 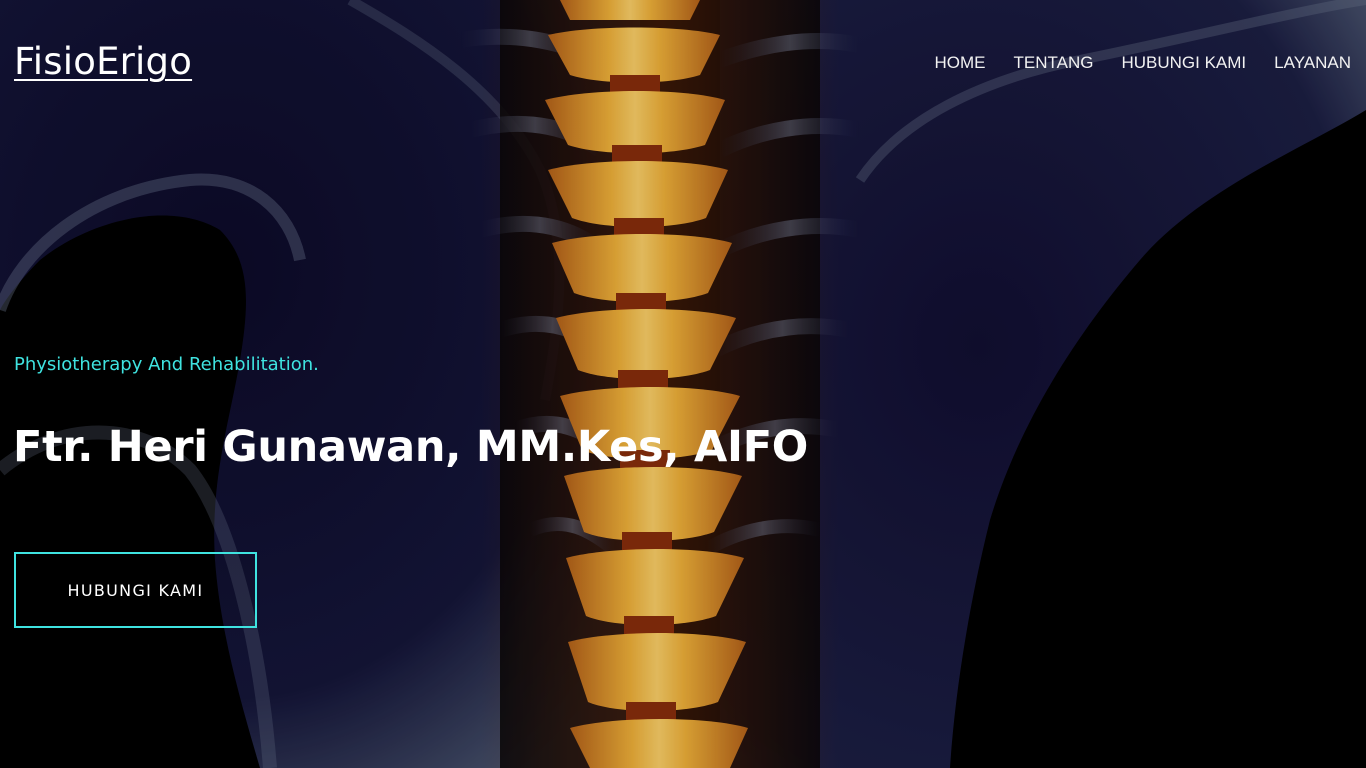 I want to click on nav-item-home: HOME, so click(x=960, y=63).